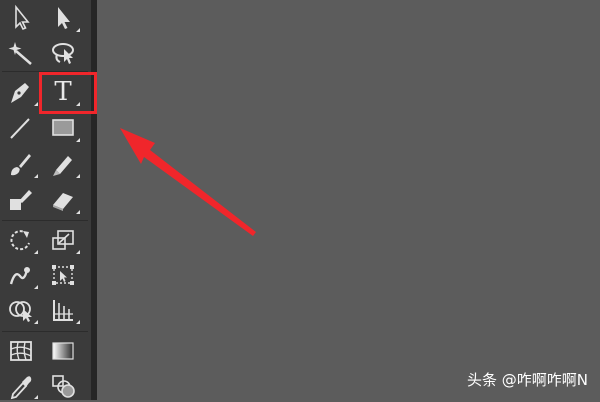 The width and height of the screenshot is (600, 402). I want to click on gradient-icon, so click(63, 351).